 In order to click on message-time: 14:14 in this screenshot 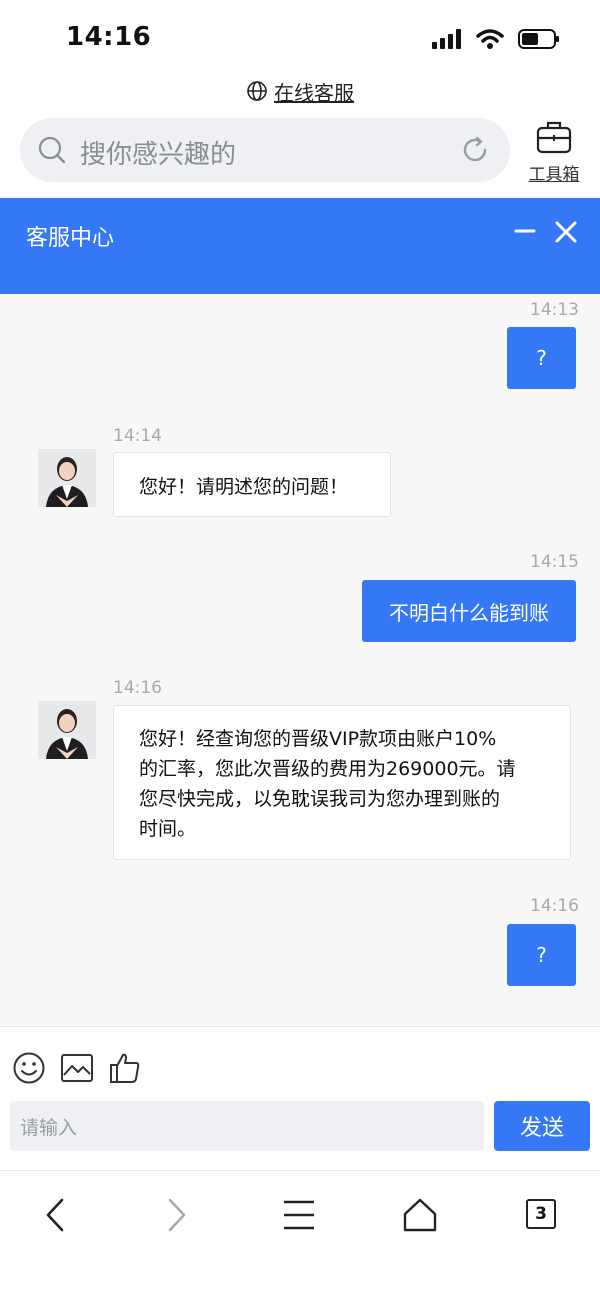, I will do `click(137, 436)`.